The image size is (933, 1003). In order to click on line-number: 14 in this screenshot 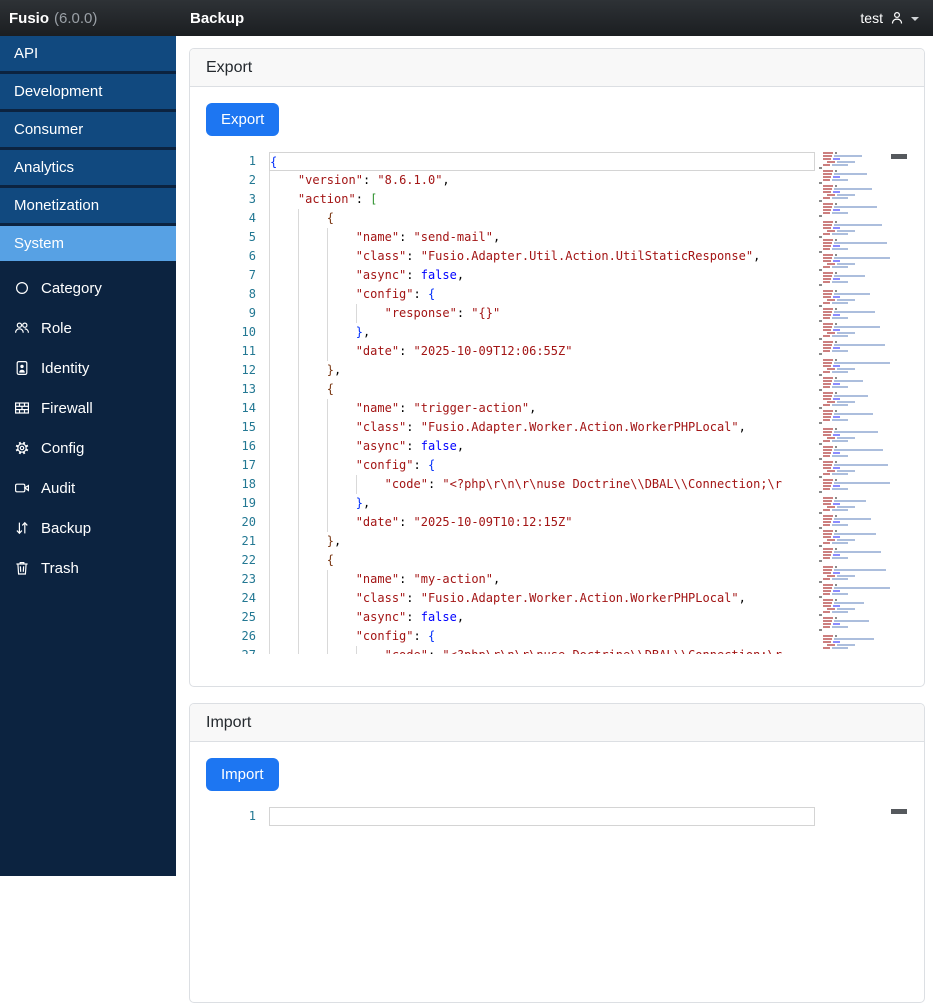, I will do `click(231, 408)`.